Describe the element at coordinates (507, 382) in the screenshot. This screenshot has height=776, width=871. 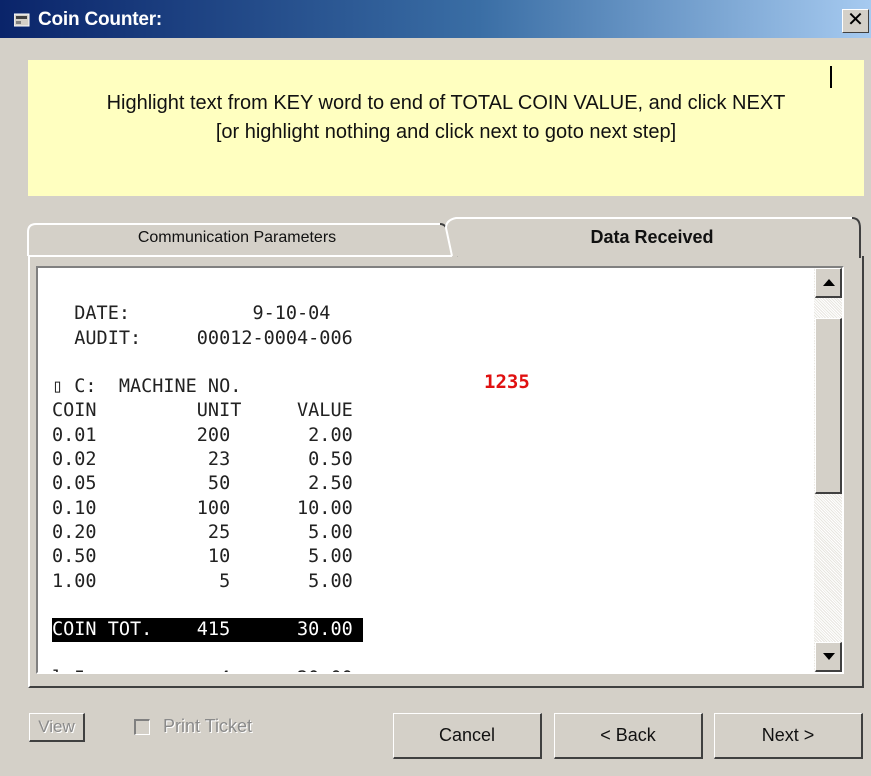
I see `machine-number-value: 1235` at that location.